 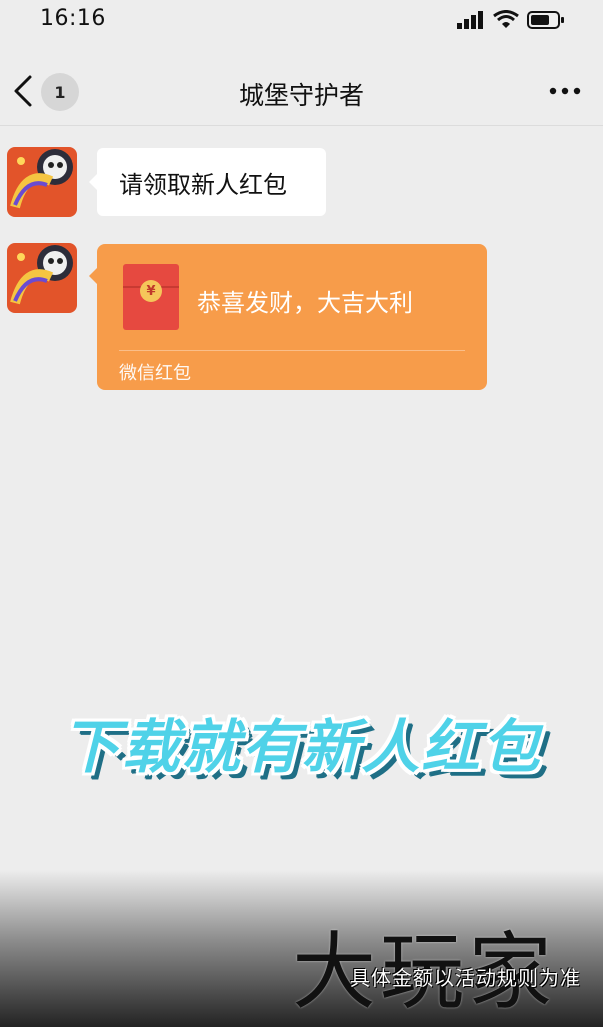 I want to click on promo-banner-text: 下载就有新人红包, so click(x=301, y=747).